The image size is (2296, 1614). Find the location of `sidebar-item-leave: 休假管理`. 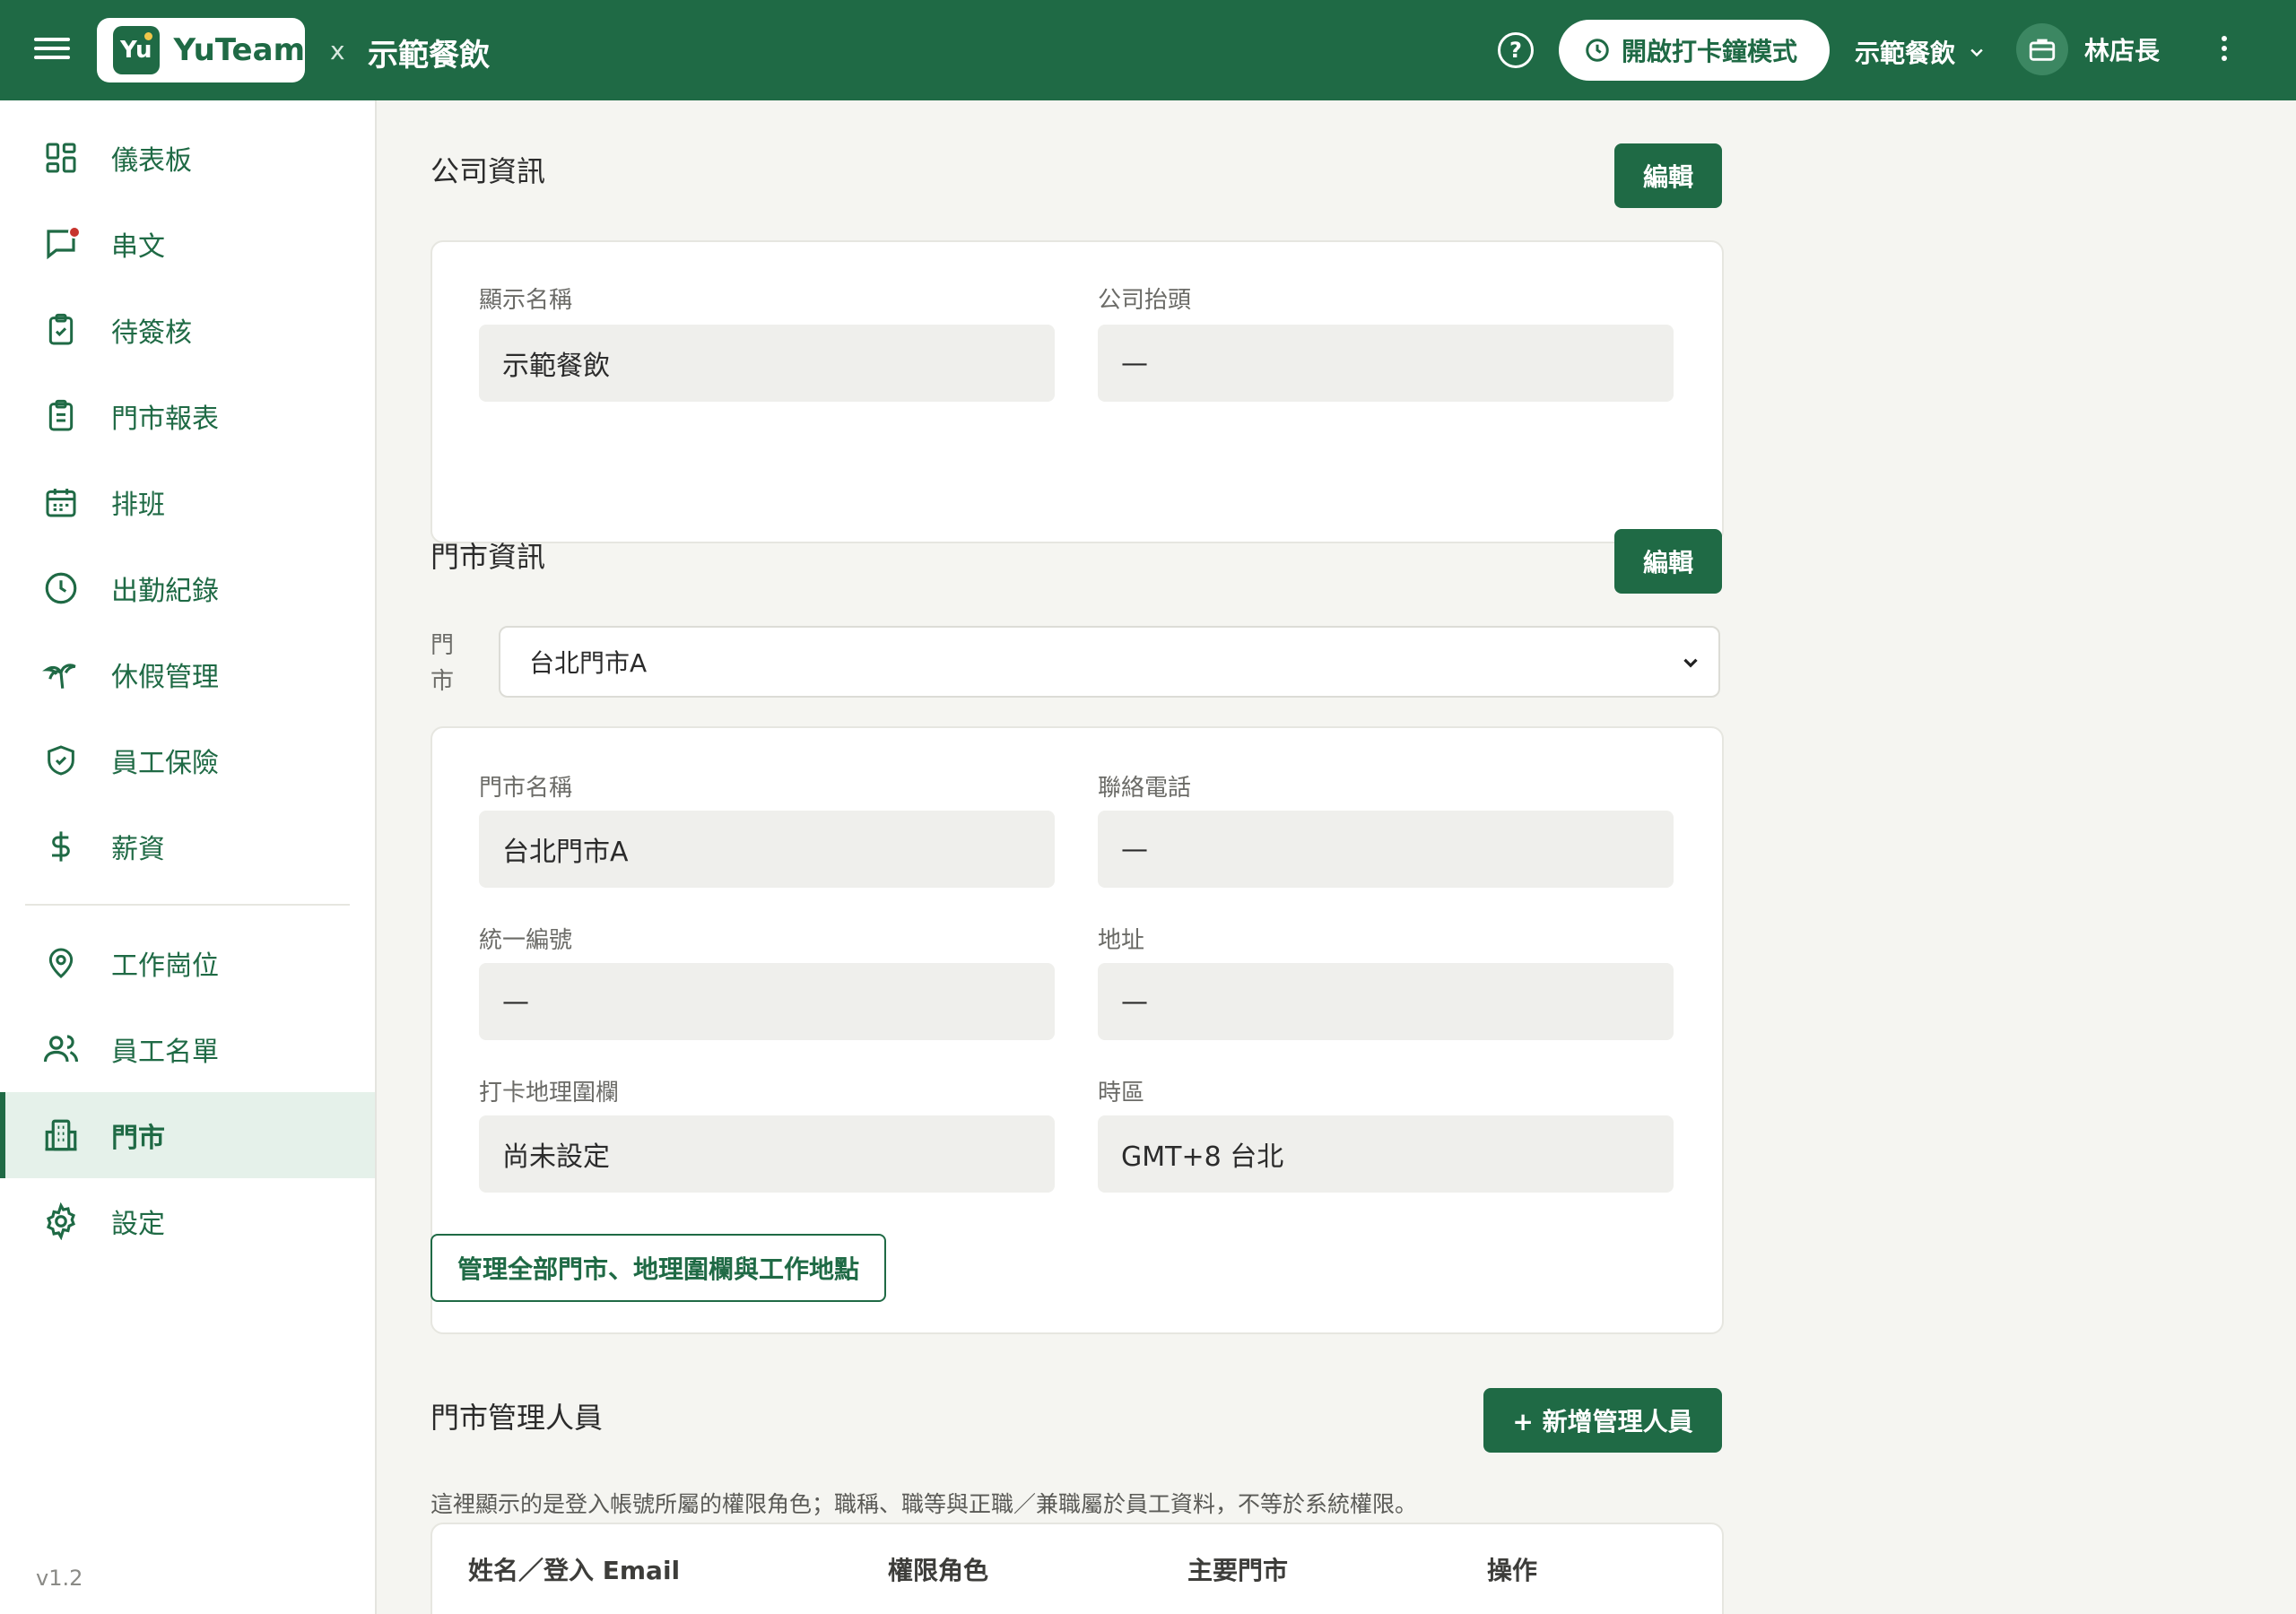

sidebar-item-leave: 休假管理 is located at coordinates (187, 674).